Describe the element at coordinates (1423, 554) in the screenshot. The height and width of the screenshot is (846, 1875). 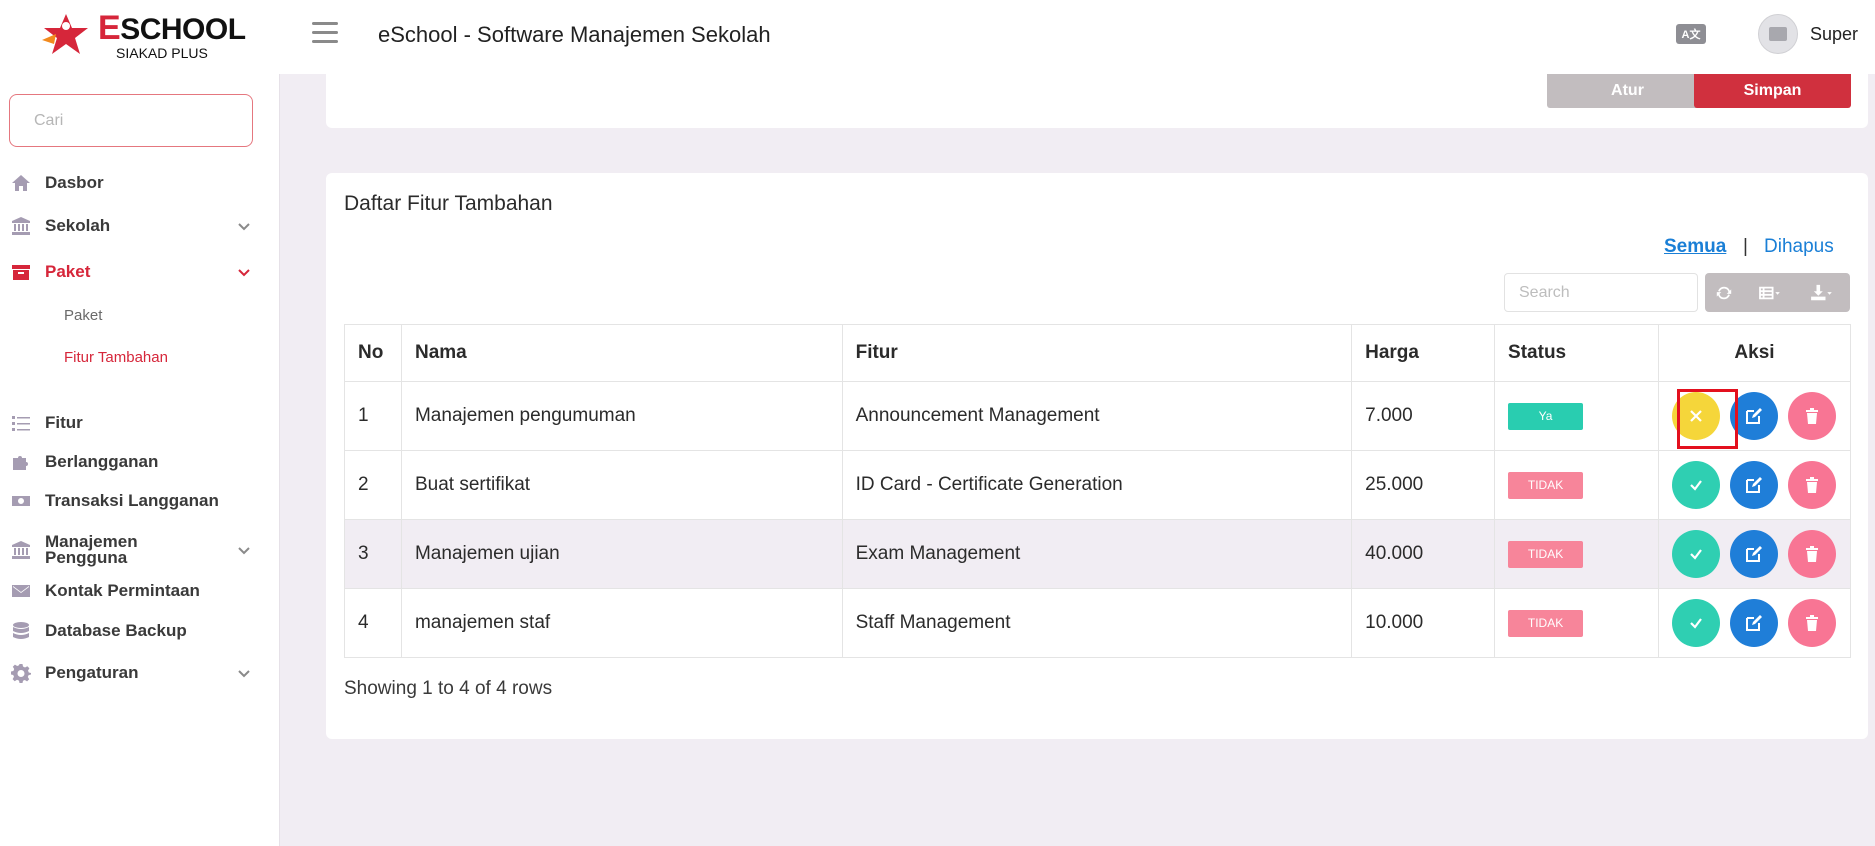
I see `cell-harga: 40.000` at that location.